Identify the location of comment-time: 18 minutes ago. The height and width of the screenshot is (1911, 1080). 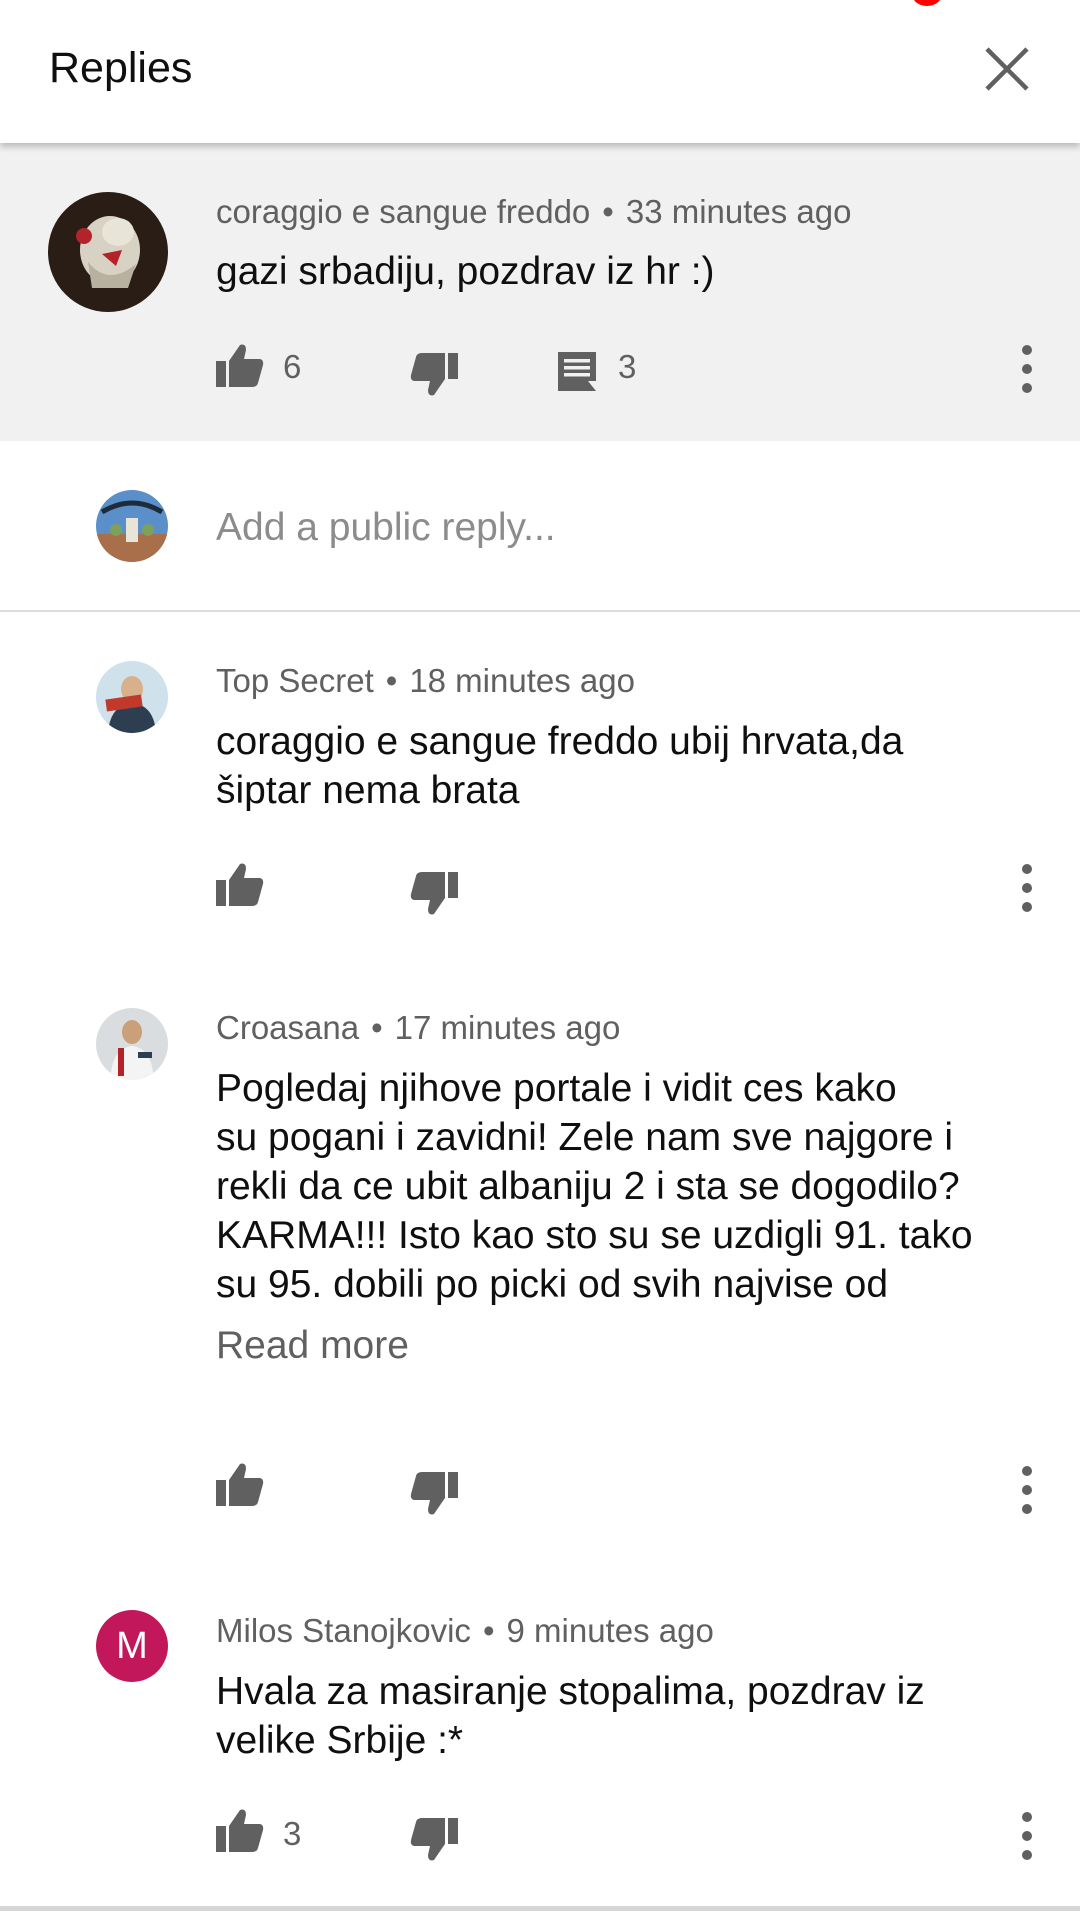
(522, 680).